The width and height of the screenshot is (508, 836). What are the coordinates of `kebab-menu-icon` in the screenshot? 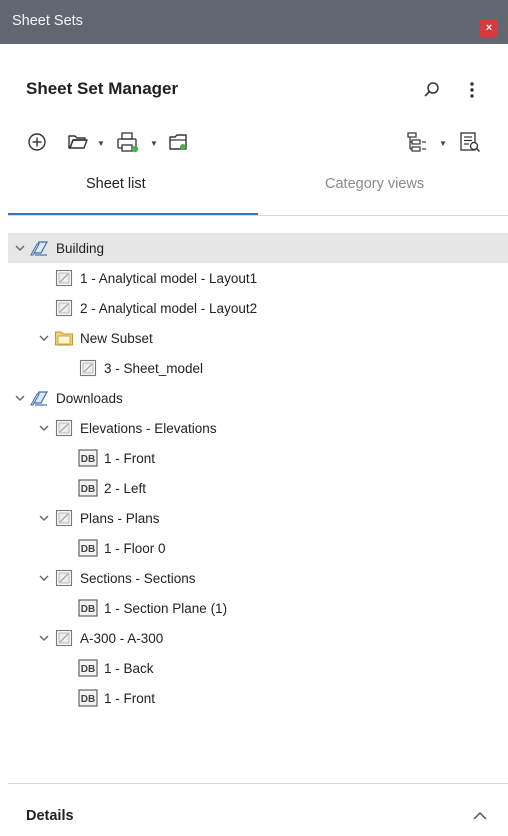 It's located at (472, 90).